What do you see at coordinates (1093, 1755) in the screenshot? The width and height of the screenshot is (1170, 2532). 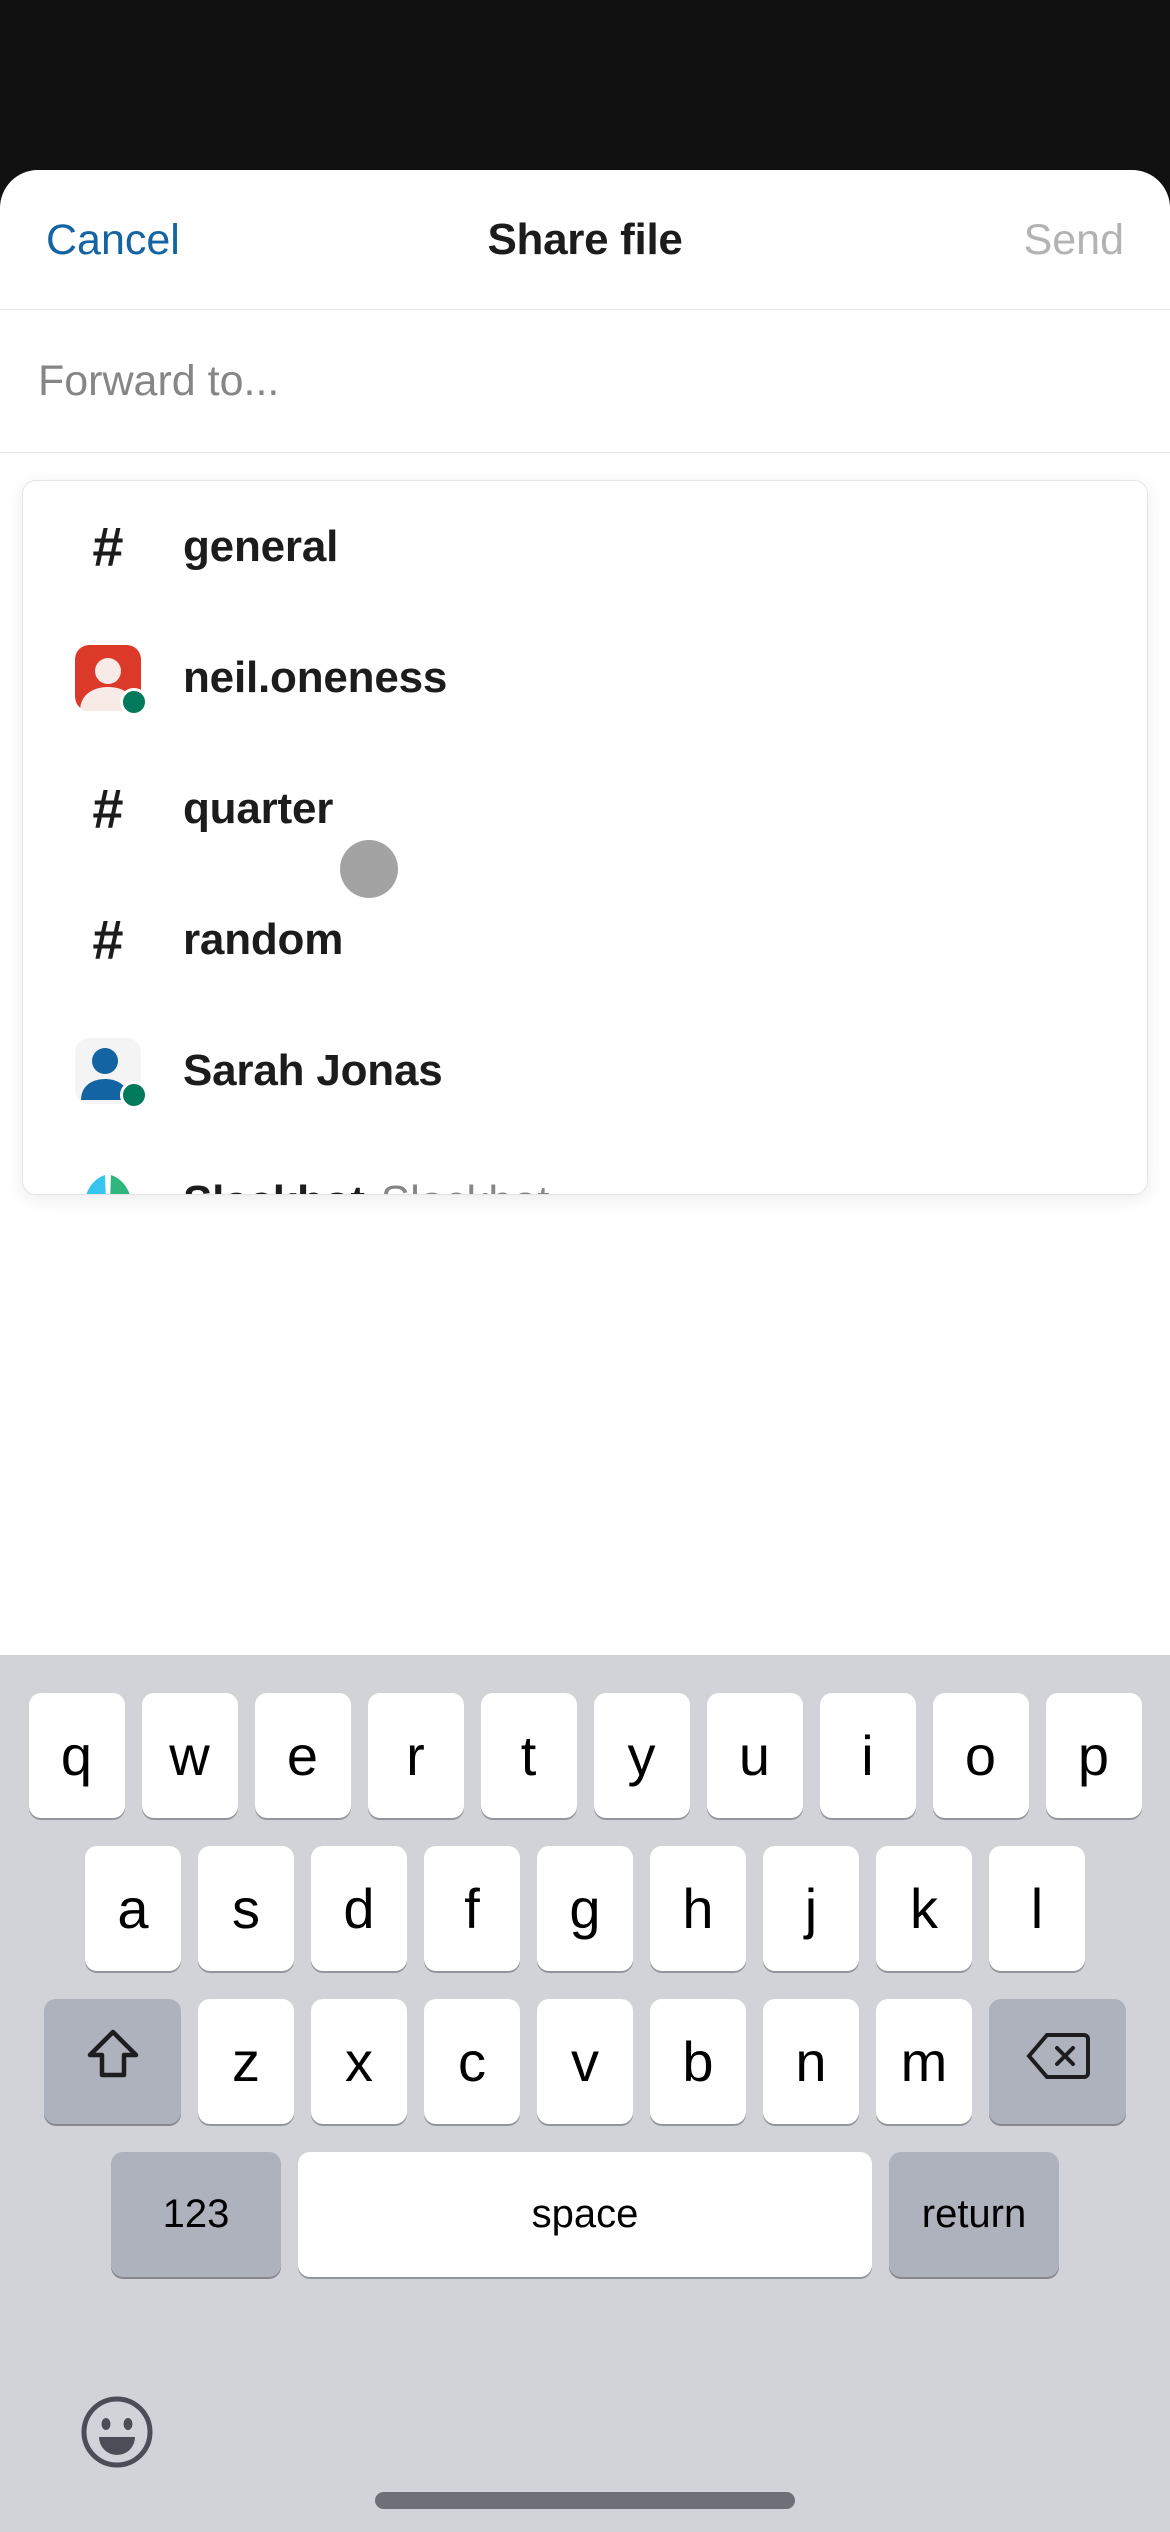 I see `key-p: p` at bounding box center [1093, 1755].